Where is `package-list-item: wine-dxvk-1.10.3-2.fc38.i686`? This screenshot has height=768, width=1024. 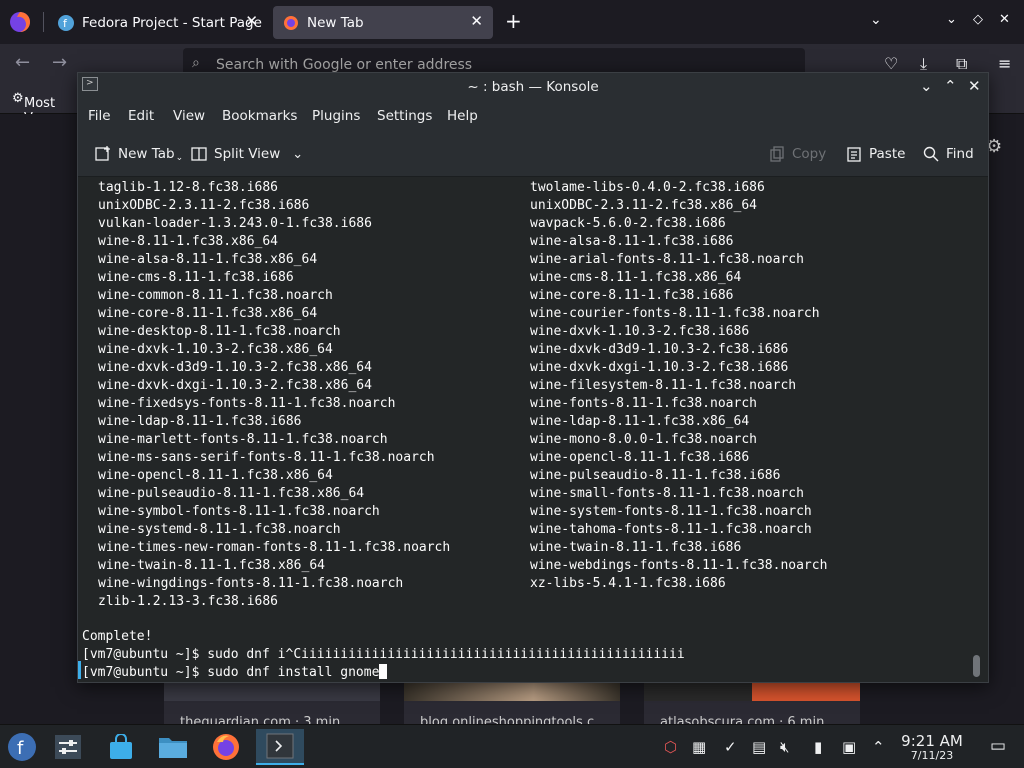 package-list-item: wine-dxvk-1.10.3-2.fc38.i686 is located at coordinates (640, 331).